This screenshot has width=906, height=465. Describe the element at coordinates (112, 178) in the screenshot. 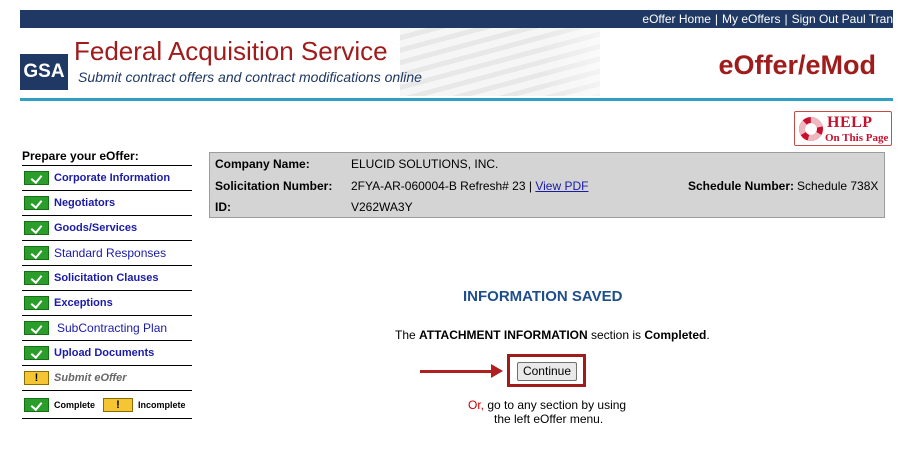

I see `sidebar-item-label: Corporate Information` at that location.